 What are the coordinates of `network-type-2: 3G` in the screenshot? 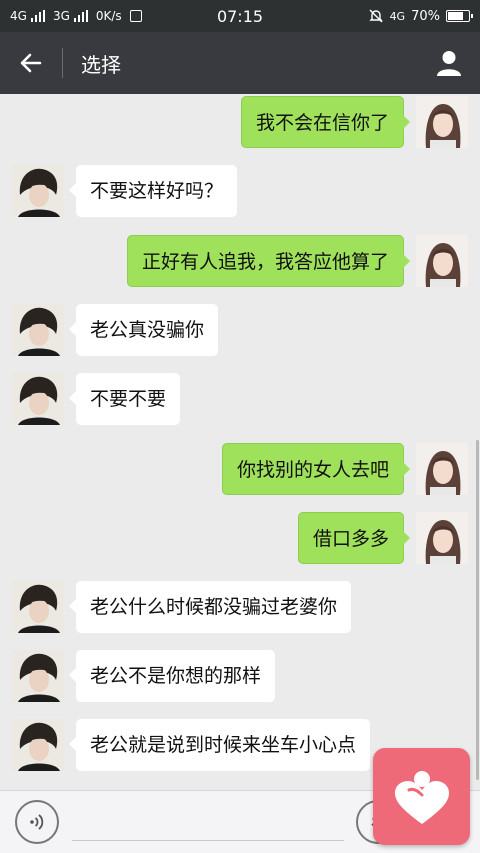 It's located at (61, 16).